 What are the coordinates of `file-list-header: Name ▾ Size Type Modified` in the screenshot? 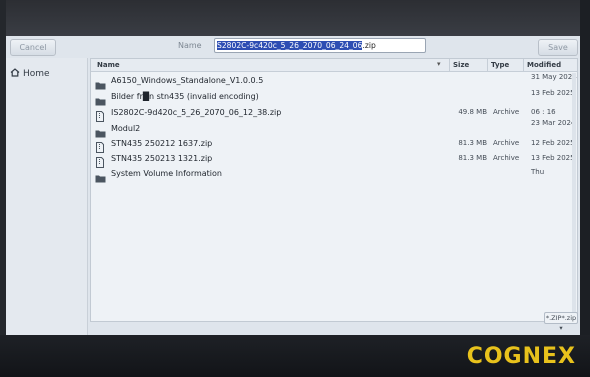 It's located at (334, 65).